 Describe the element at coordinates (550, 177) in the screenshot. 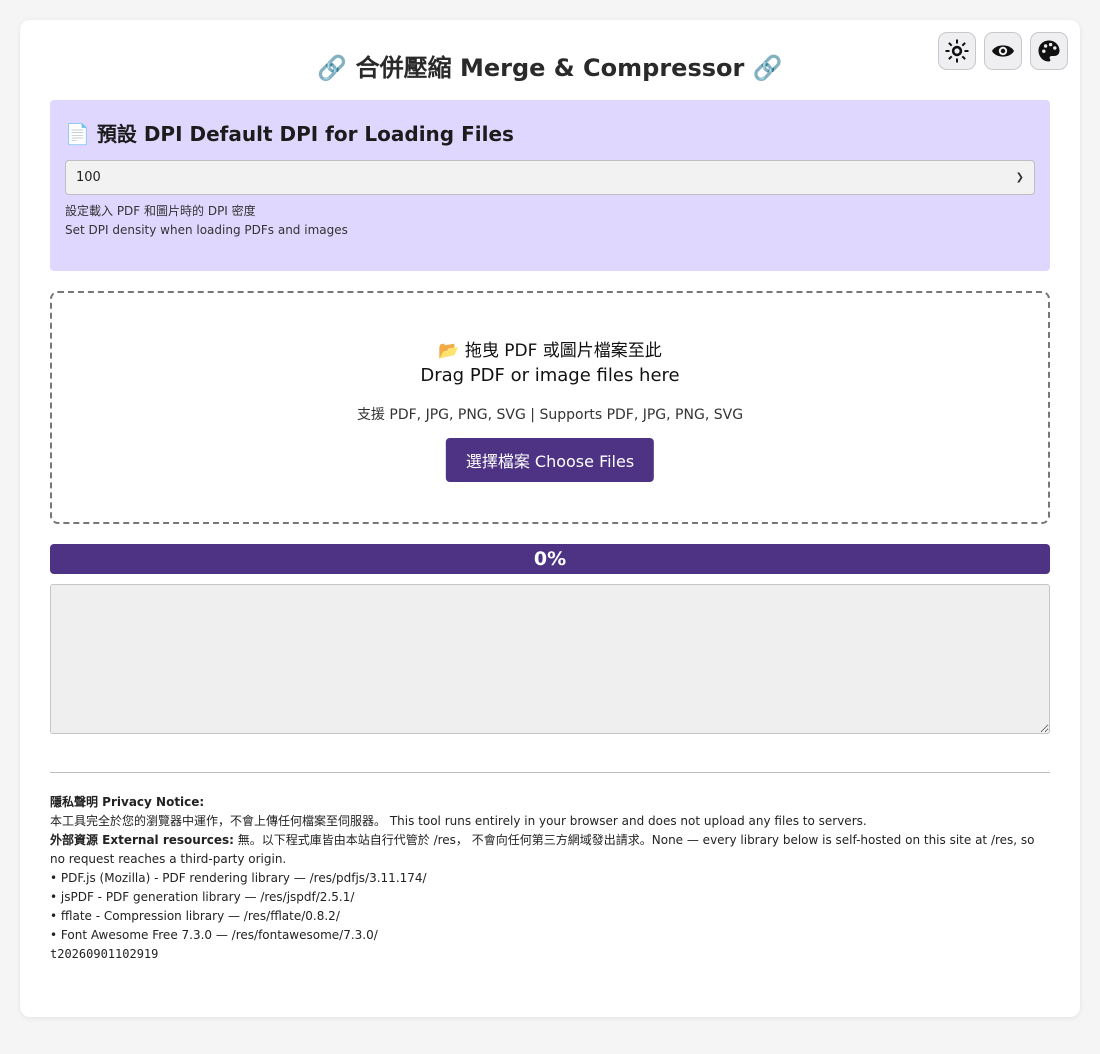

I see `dpi-select: 100 ❯` at that location.